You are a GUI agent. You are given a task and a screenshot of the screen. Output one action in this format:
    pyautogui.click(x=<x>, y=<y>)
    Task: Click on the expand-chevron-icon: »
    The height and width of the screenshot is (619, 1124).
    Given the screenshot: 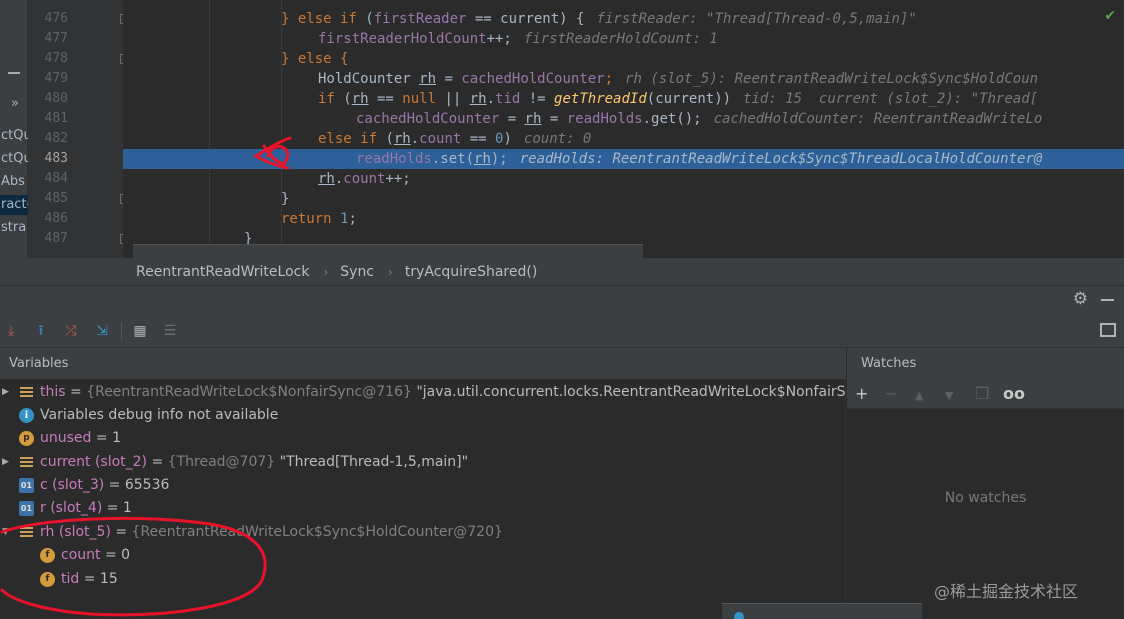 What is the action you would take?
    pyautogui.click(x=15, y=103)
    